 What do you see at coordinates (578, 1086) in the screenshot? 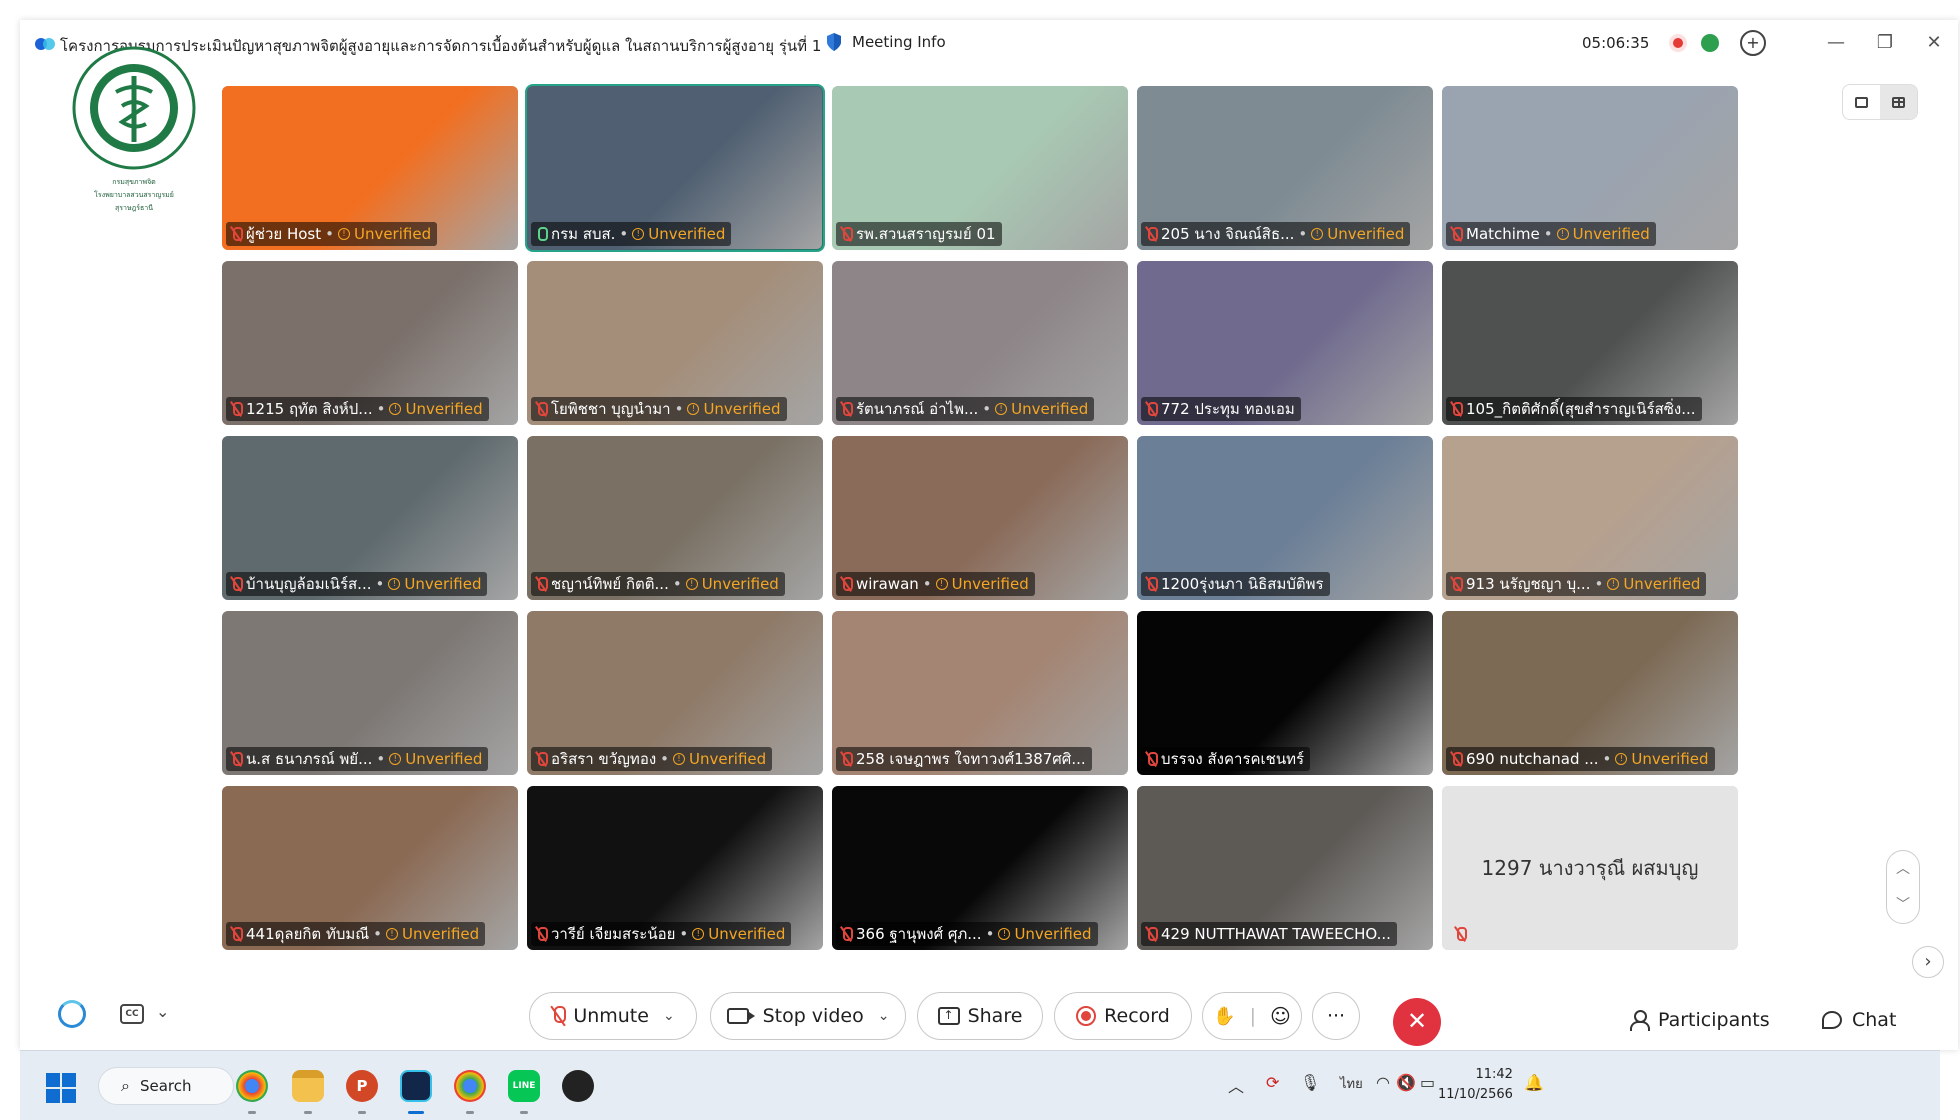
I see `obs-icon` at bounding box center [578, 1086].